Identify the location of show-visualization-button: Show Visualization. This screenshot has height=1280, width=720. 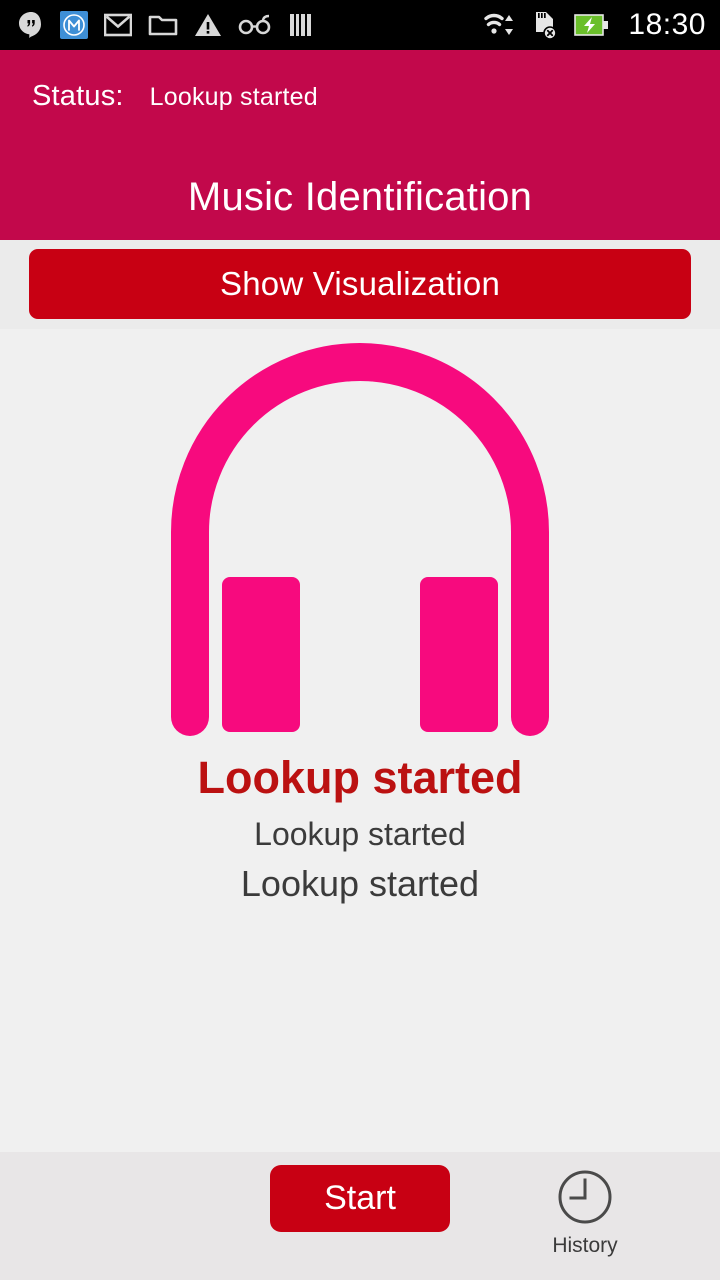
(360, 284).